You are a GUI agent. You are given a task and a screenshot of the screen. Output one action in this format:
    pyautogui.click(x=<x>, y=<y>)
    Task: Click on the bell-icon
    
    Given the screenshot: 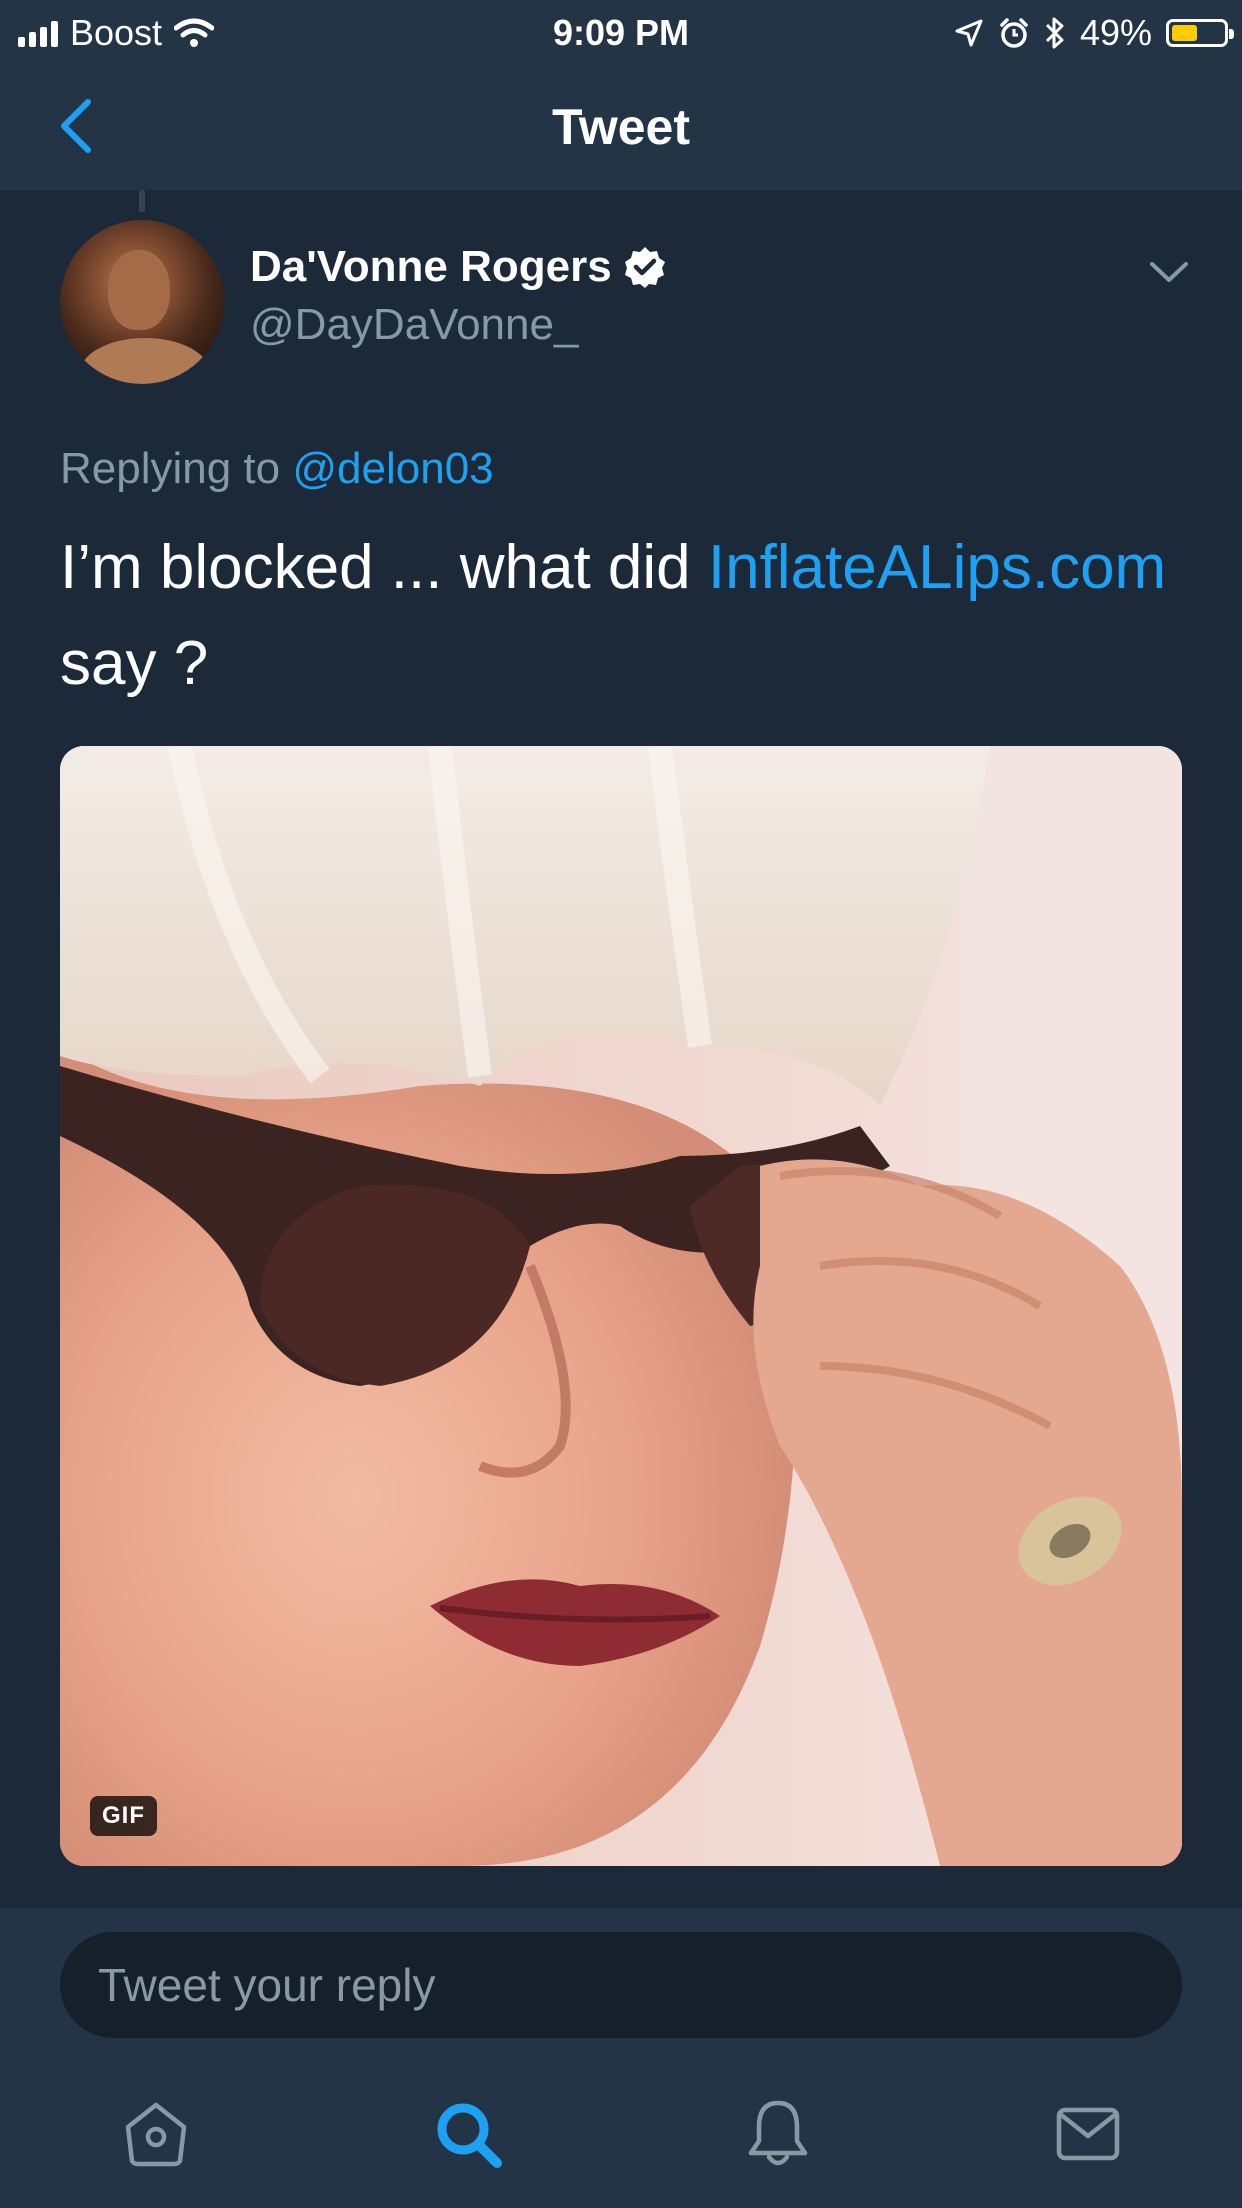 What is the action you would take?
    pyautogui.click(x=778, y=2133)
    